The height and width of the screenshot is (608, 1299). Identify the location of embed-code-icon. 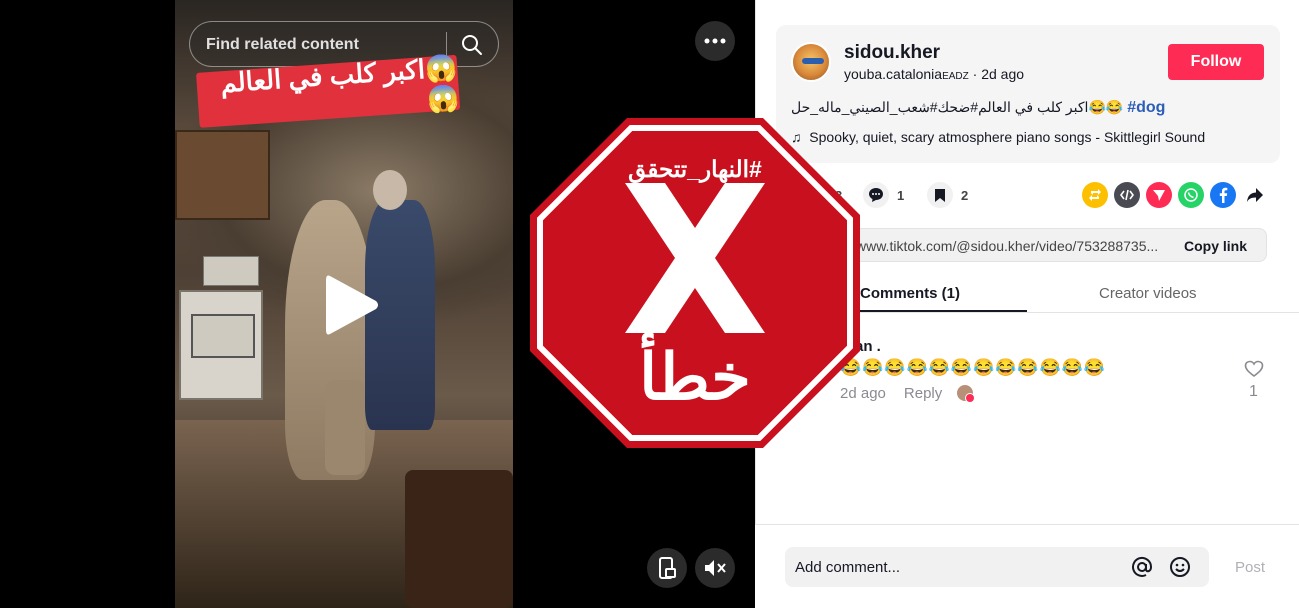
(1127, 195).